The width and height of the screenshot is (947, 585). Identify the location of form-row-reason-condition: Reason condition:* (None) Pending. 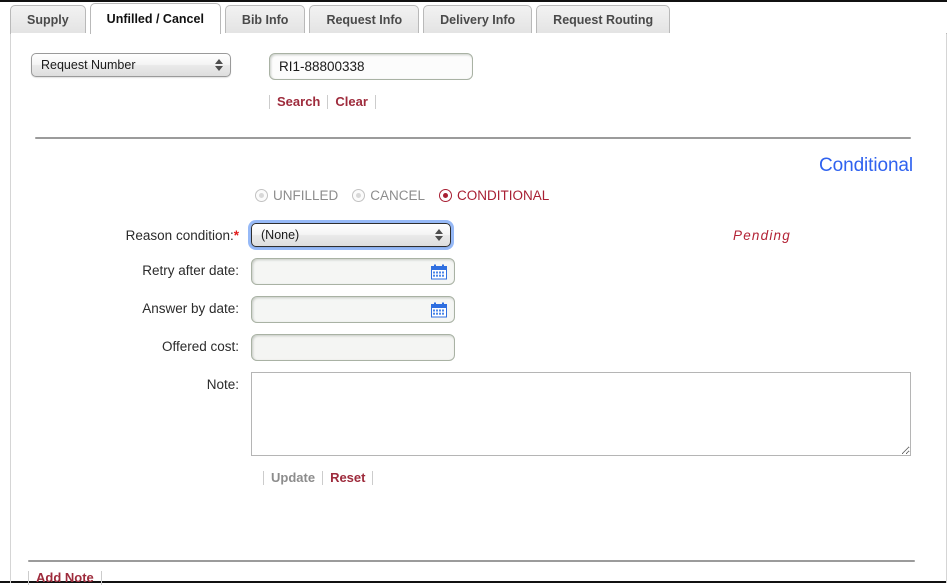
(478, 235).